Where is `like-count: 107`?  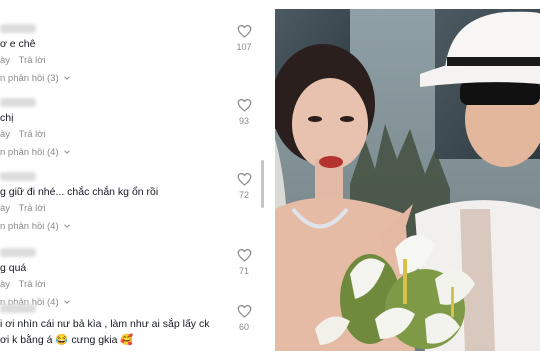
like-count: 107 is located at coordinates (244, 47).